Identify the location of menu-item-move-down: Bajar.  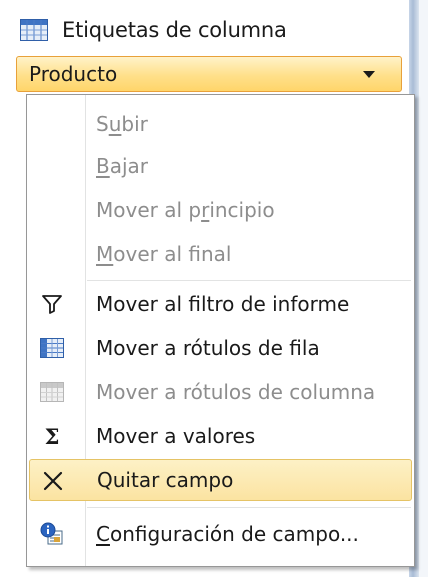
(220, 166).